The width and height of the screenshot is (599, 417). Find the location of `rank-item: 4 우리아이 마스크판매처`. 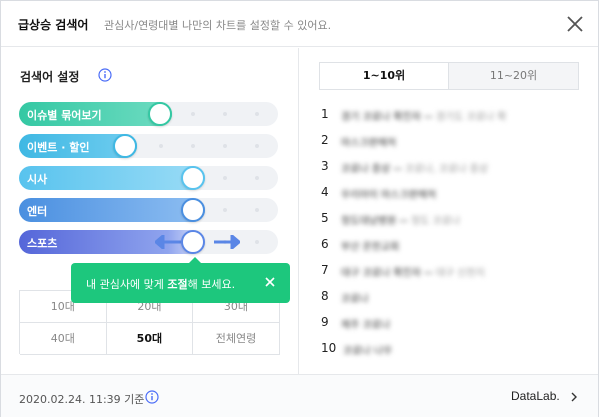

rank-item: 4 우리아이 마스크판매처 is located at coordinates (451, 193).